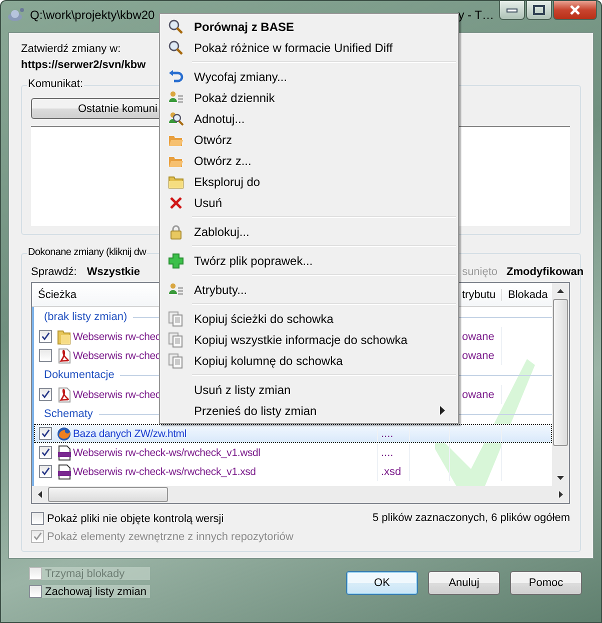 The image size is (602, 623). What do you see at coordinates (443, 410) in the screenshot?
I see `submenu-arrow-icon` at bounding box center [443, 410].